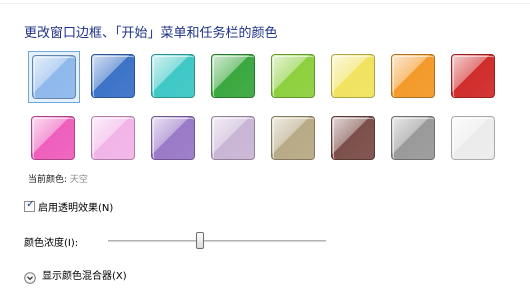 This screenshot has width=530, height=288. Describe the element at coordinates (199, 240) in the screenshot. I see `slider-thumb` at that location.